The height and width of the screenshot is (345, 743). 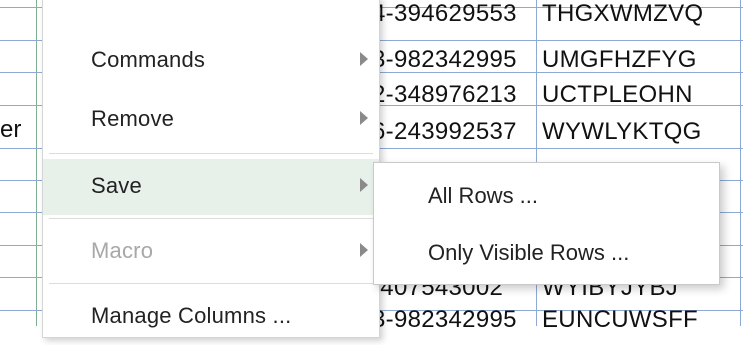 What do you see at coordinates (133, 118) in the screenshot?
I see `menu-item-label: Remove` at bounding box center [133, 118].